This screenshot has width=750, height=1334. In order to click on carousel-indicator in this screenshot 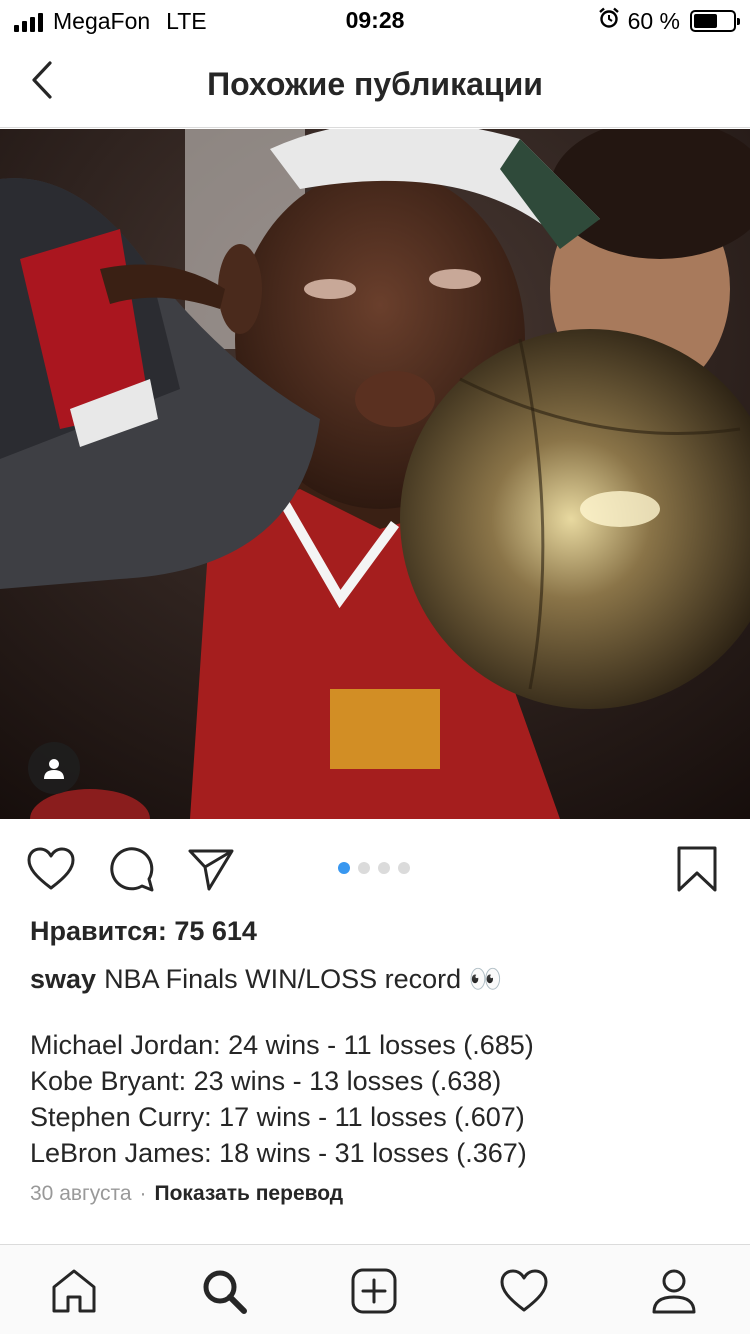, I will do `click(374, 868)`.